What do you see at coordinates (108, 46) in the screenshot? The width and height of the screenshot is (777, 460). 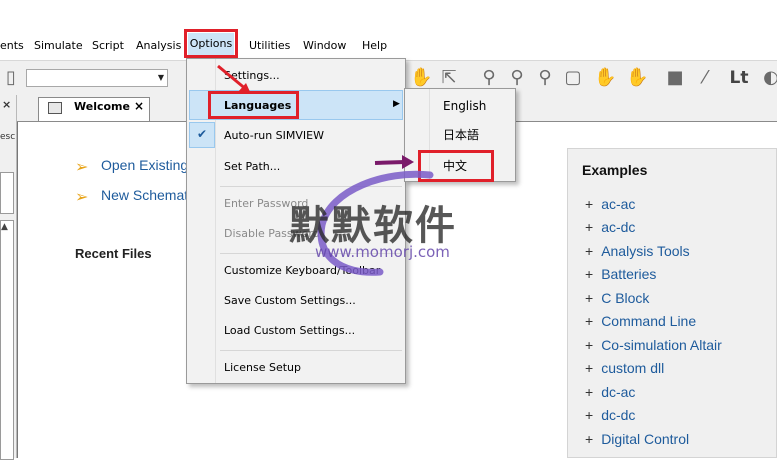 I see `menu-script: Script` at bounding box center [108, 46].